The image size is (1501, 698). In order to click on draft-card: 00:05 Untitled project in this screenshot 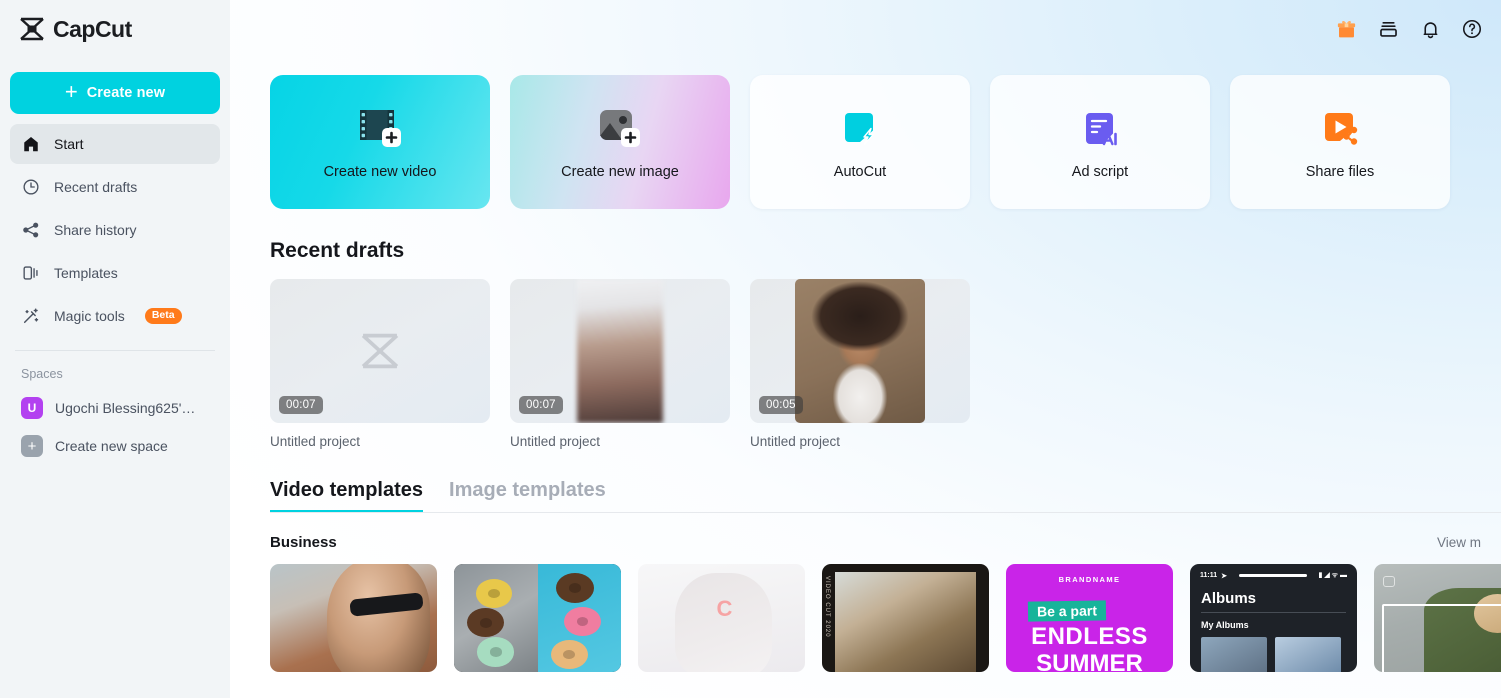, I will do `click(860, 364)`.